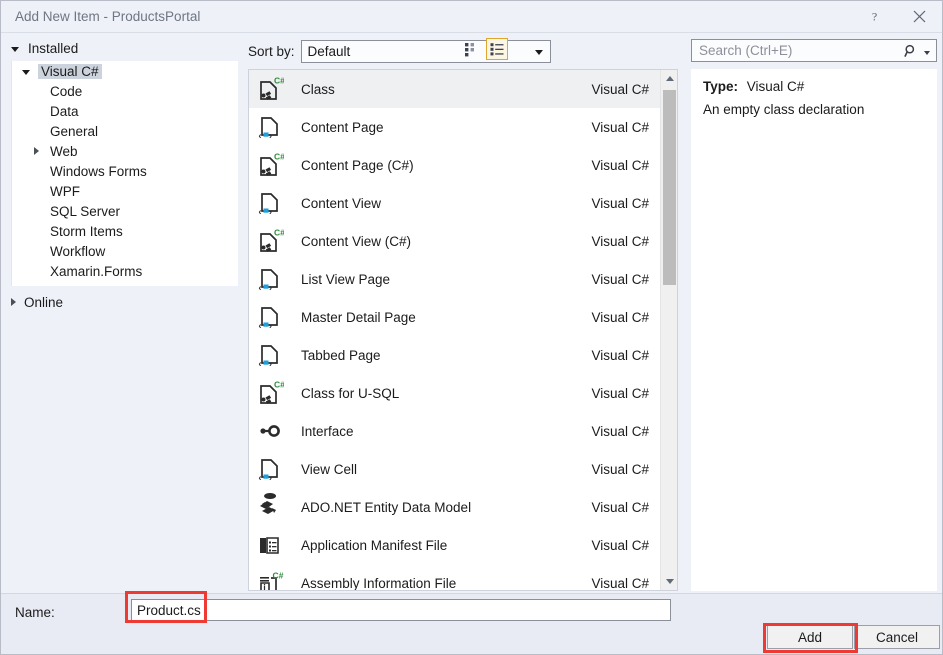 This screenshot has width=943, height=655. What do you see at coordinates (125, 171) in the screenshot?
I see `tree-item-windows-forms: Windows Forms` at bounding box center [125, 171].